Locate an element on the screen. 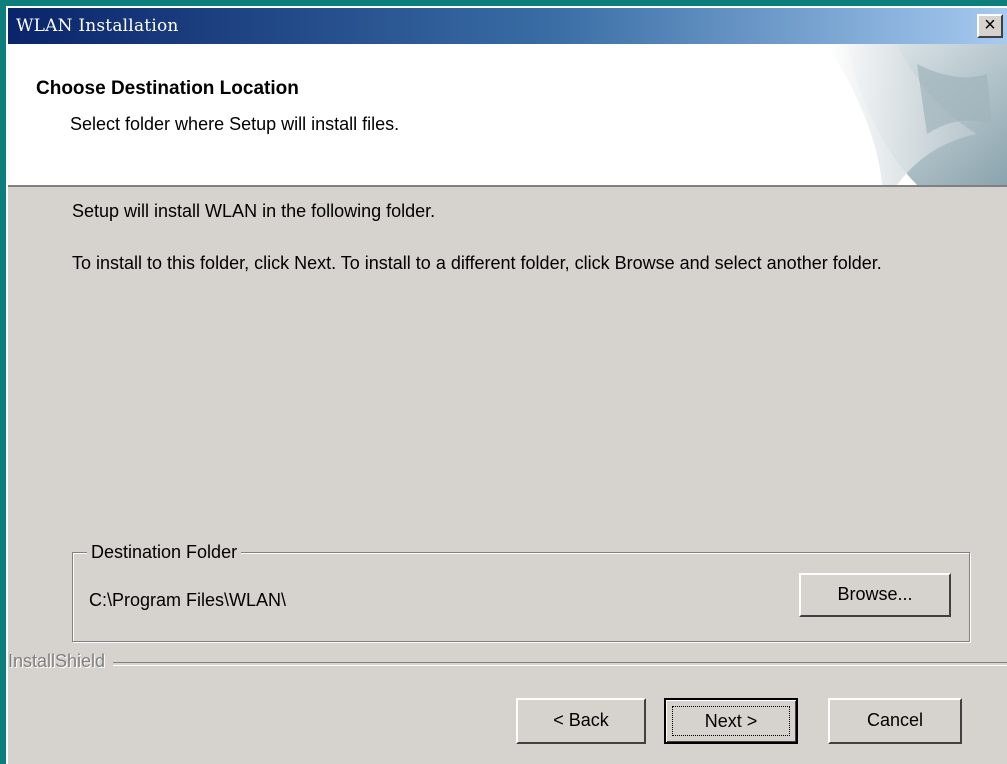 This screenshot has width=1007, height=764. next-button: Next > is located at coordinates (731, 721).